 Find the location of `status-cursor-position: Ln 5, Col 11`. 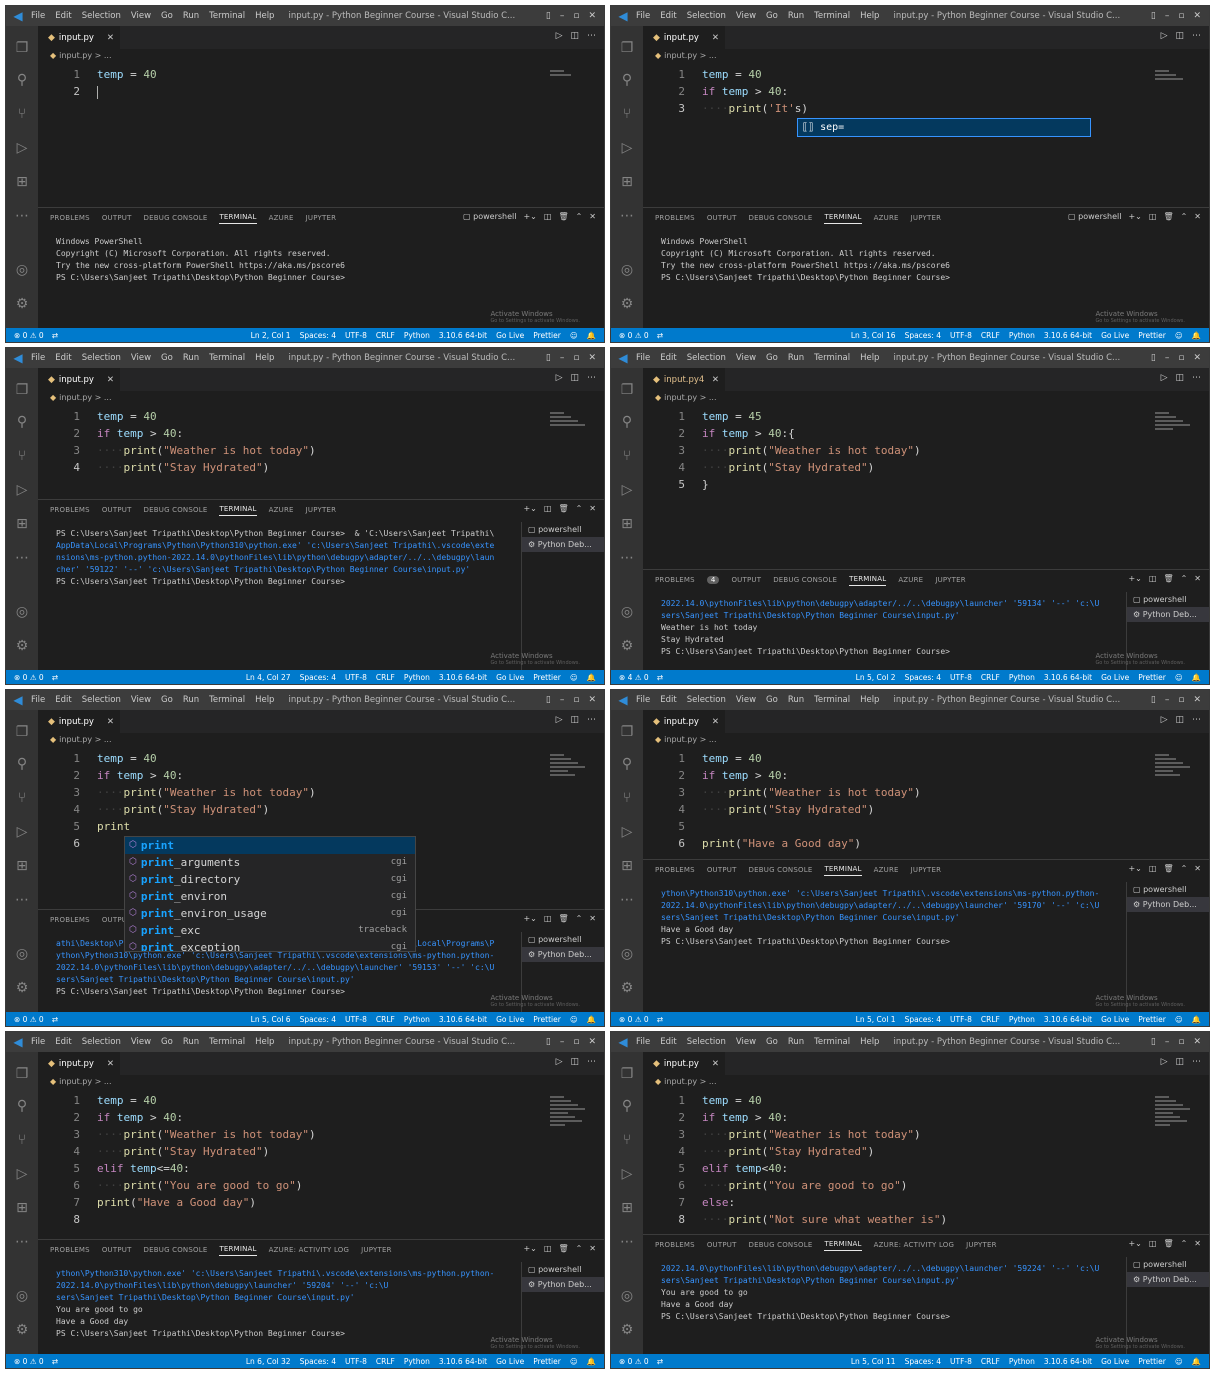

status-cursor-position: Ln 5, Col 11 is located at coordinates (873, 1361).